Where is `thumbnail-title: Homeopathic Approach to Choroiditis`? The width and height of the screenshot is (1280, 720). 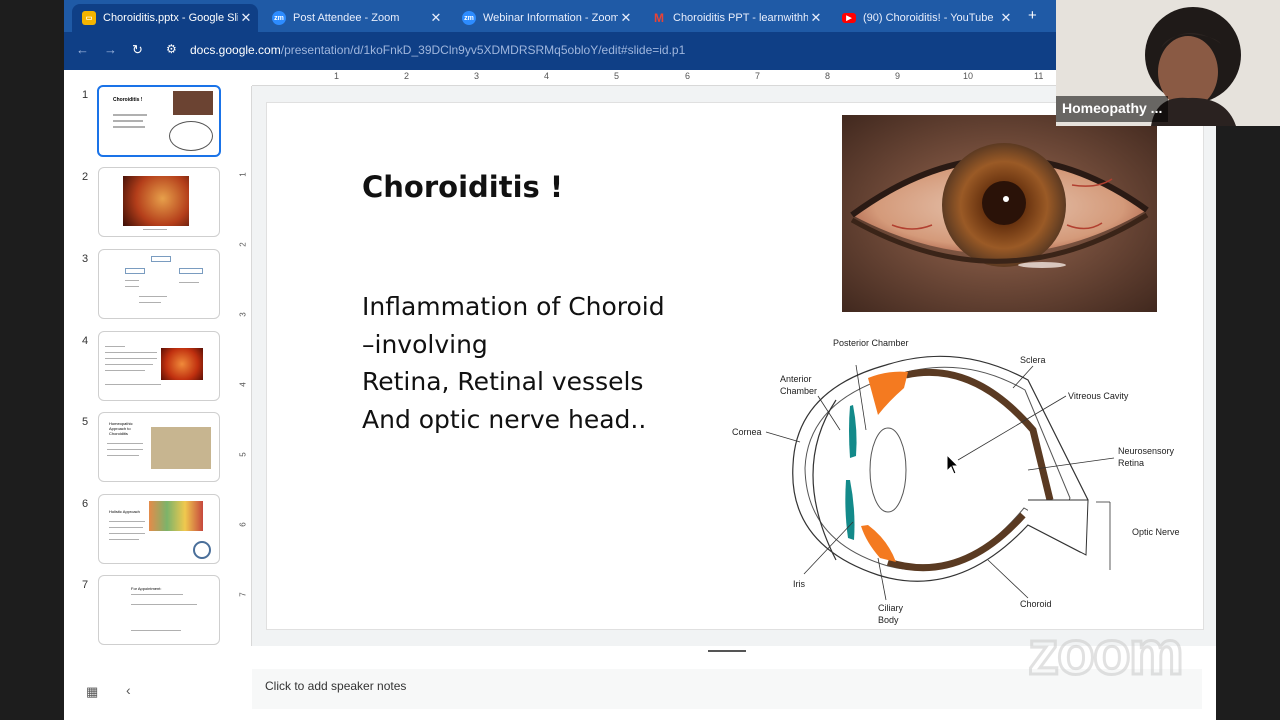 thumbnail-title: Homeopathic Approach to Choroiditis is located at coordinates (121, 428).